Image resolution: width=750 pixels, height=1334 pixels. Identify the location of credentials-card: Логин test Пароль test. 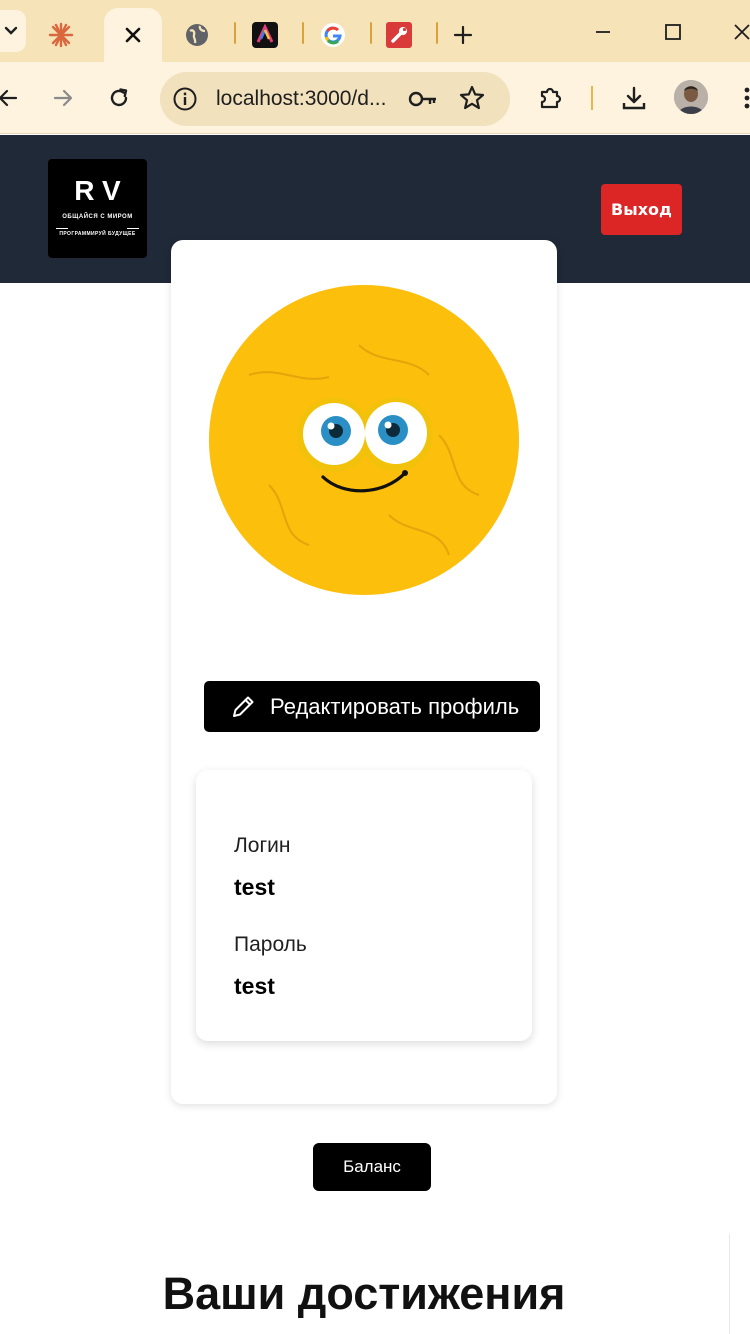
(364, 905).